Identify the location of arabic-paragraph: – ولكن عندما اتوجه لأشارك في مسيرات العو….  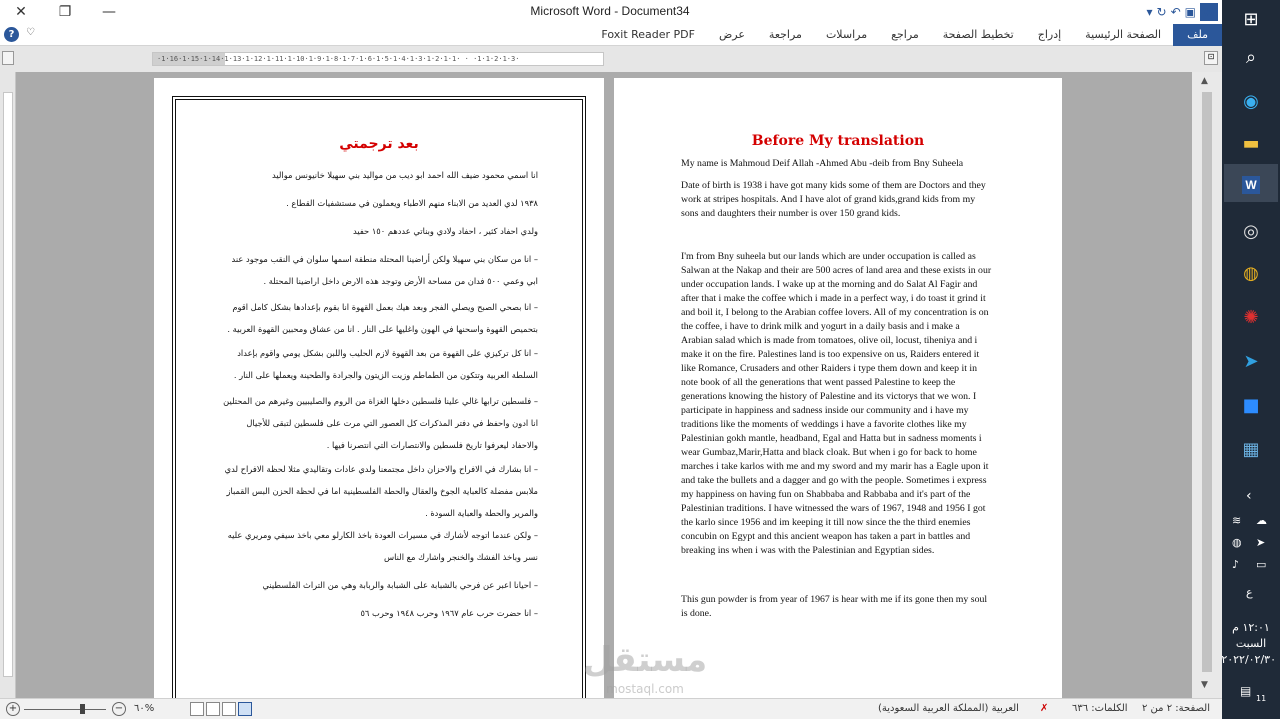
(382, 546).